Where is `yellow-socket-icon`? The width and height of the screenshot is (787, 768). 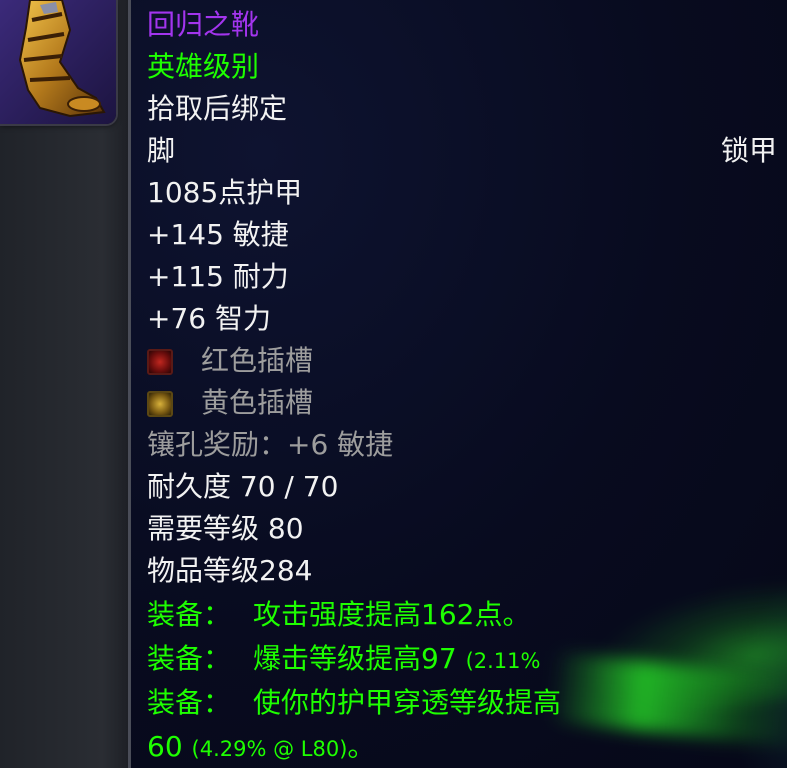 yellow-socket-icon is located at coordinates (160, 404).